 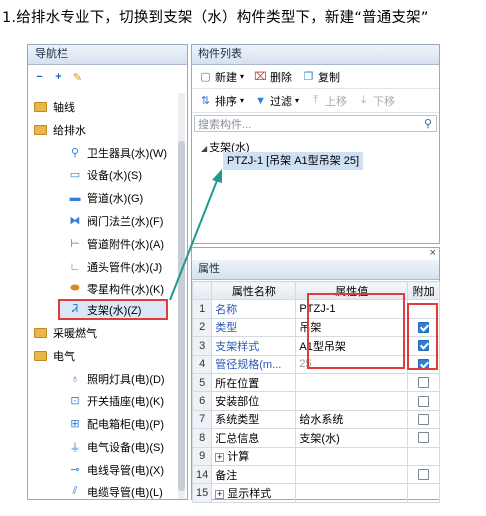 I want to click on arrow-head, so click(x=217, y=176).